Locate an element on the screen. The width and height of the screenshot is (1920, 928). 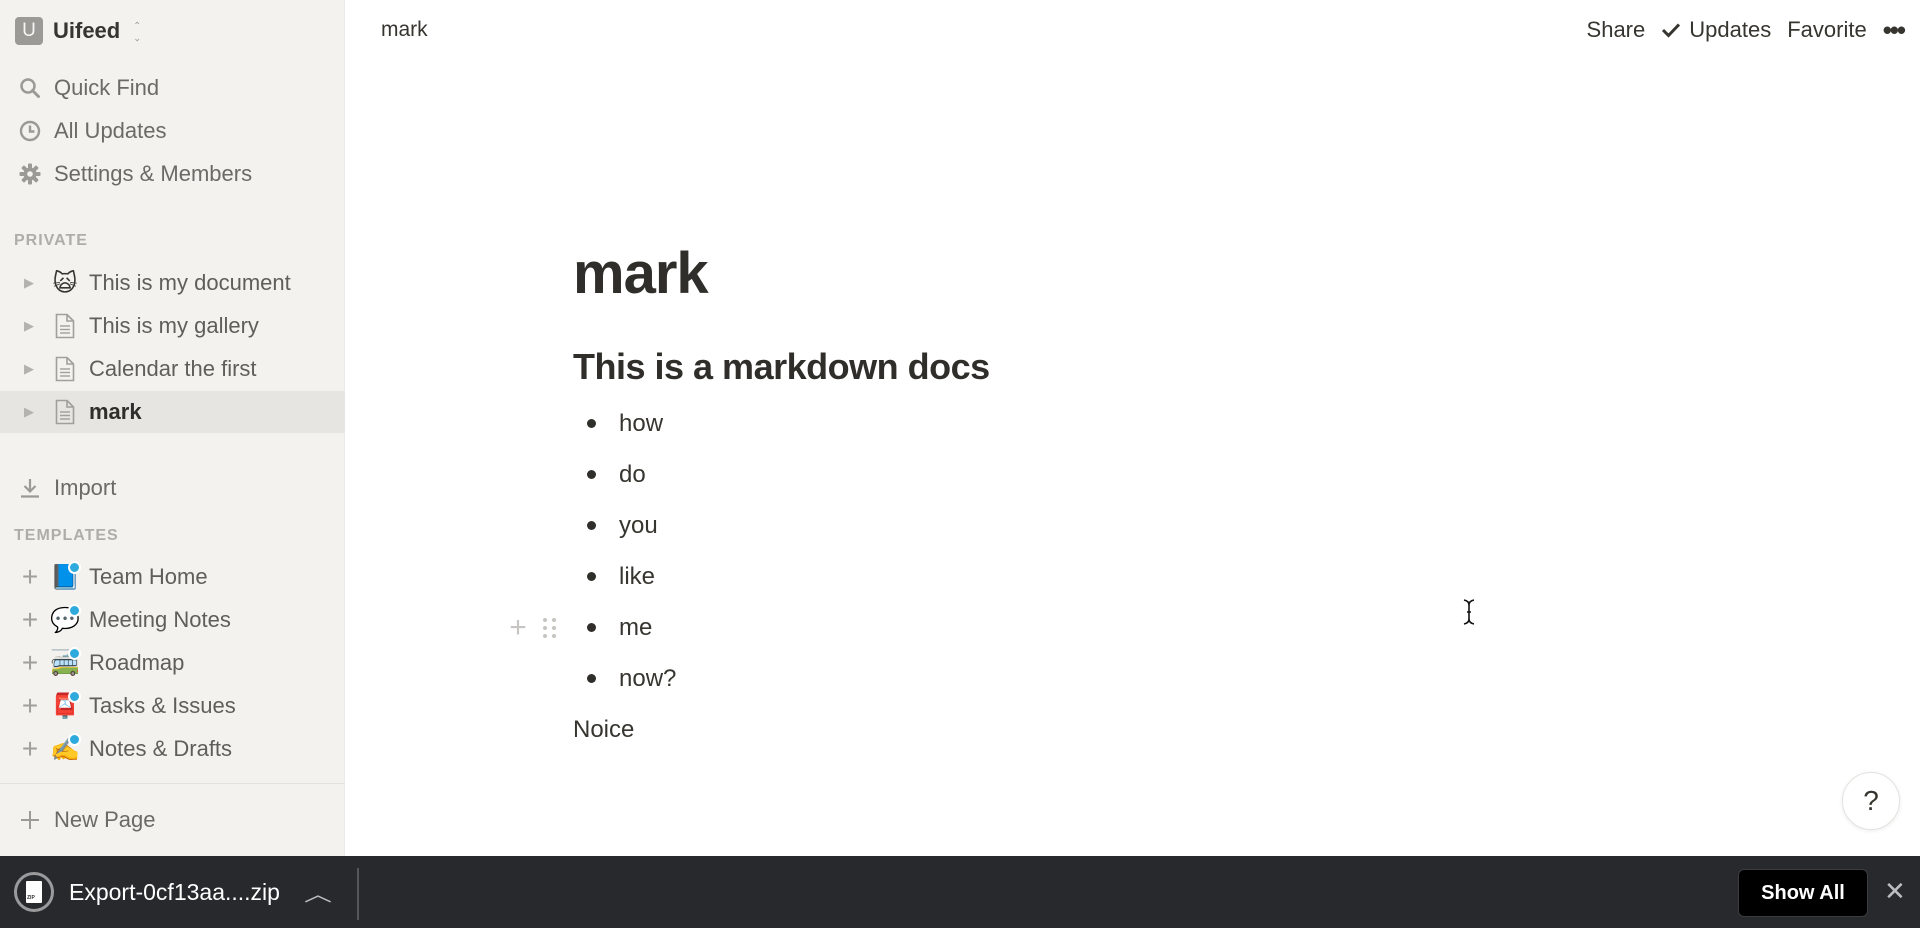
sidebar-item-import: Import is located at coordinates (172, 488).